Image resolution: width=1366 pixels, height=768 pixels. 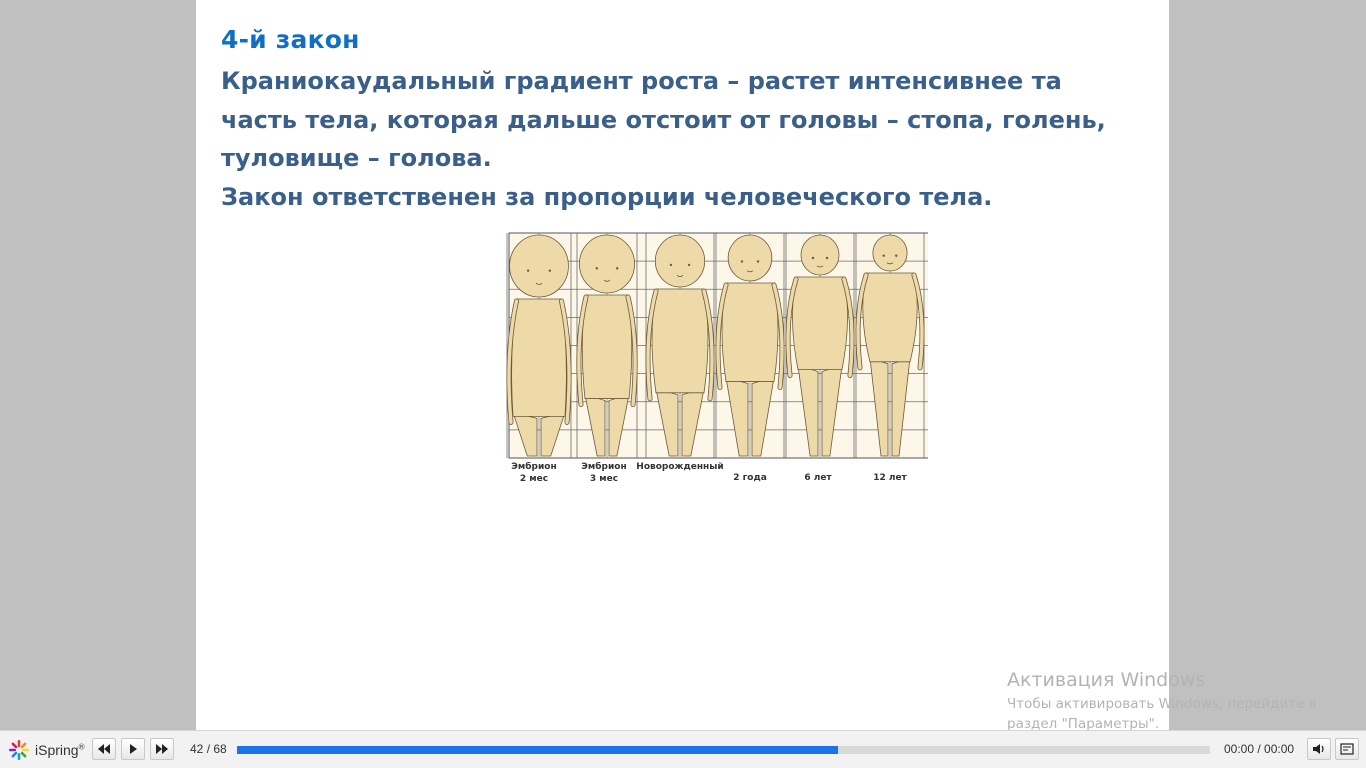 I want to click on total-slides-number: 68, so click(x=220, y=749).